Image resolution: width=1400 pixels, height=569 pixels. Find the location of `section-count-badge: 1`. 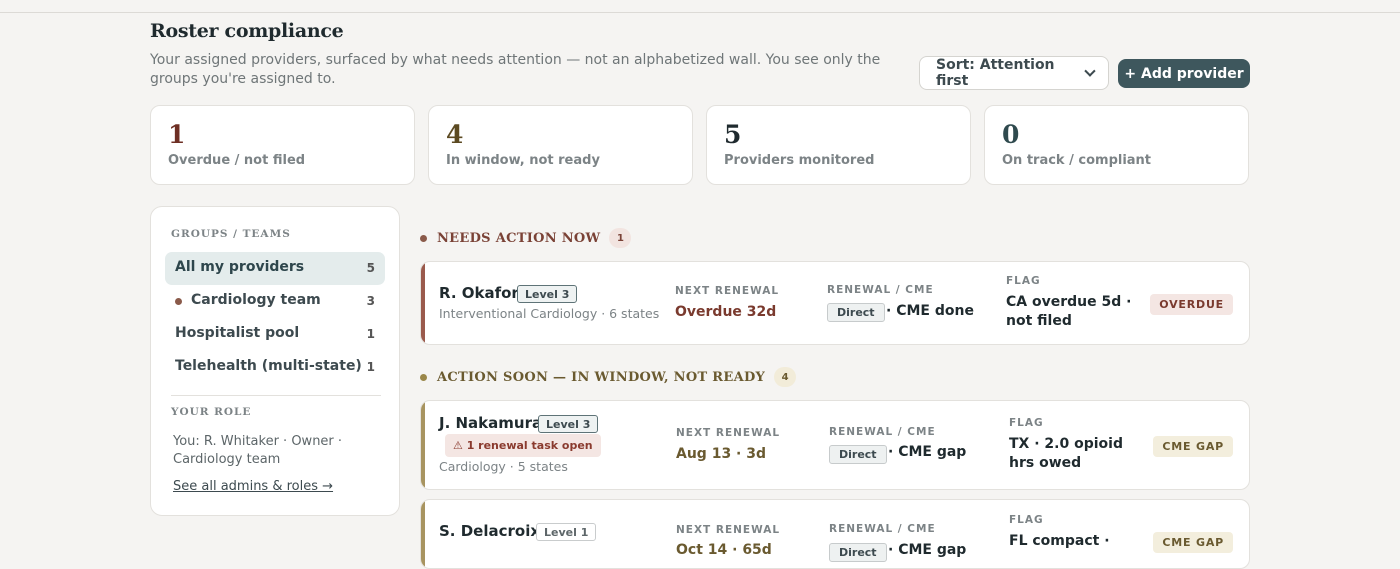

section-count-badge: 1 is located at coordinates (620, 238).